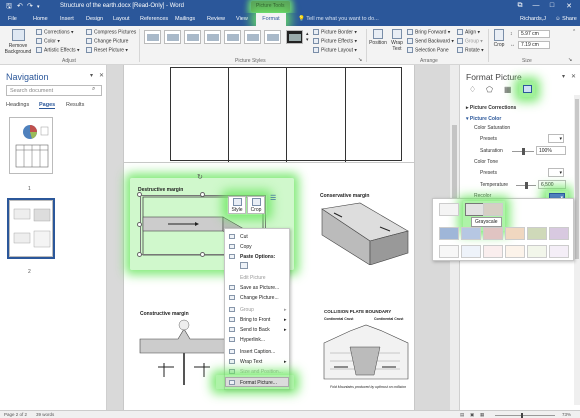 The image size is (580, 418). What do you see at coordinates (449, 233) in the screenshot?
I see `recolor-blue-dark` at bounding box center [449, 233].